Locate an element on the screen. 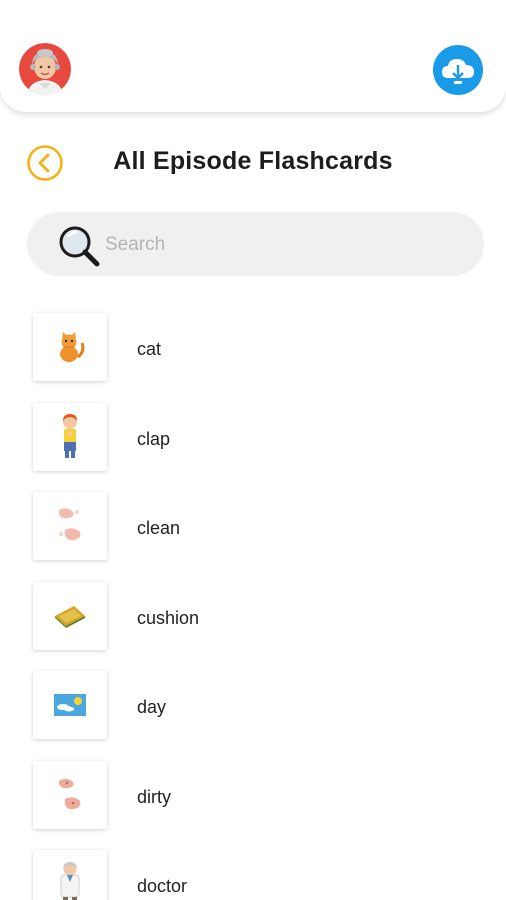  list-item: cushion is located at coordinates (253, 626).